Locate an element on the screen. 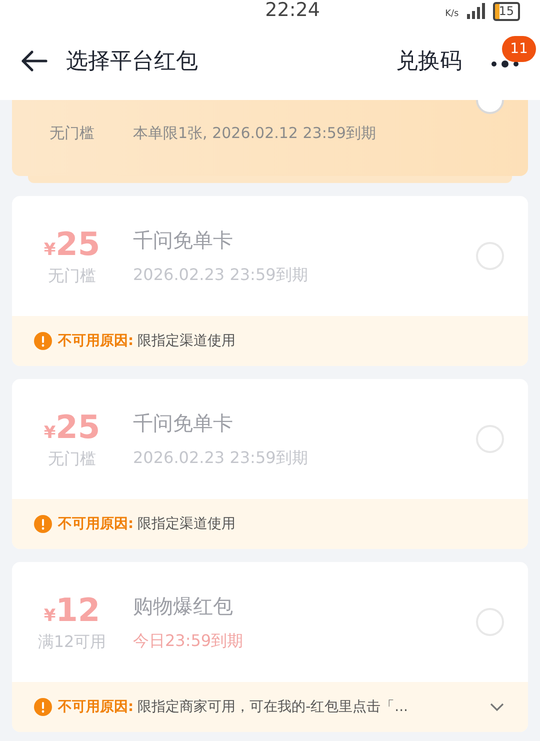 The height and width of the screenshot is (741, 540). back-arrow-icon is located at coordinates (34, 61).